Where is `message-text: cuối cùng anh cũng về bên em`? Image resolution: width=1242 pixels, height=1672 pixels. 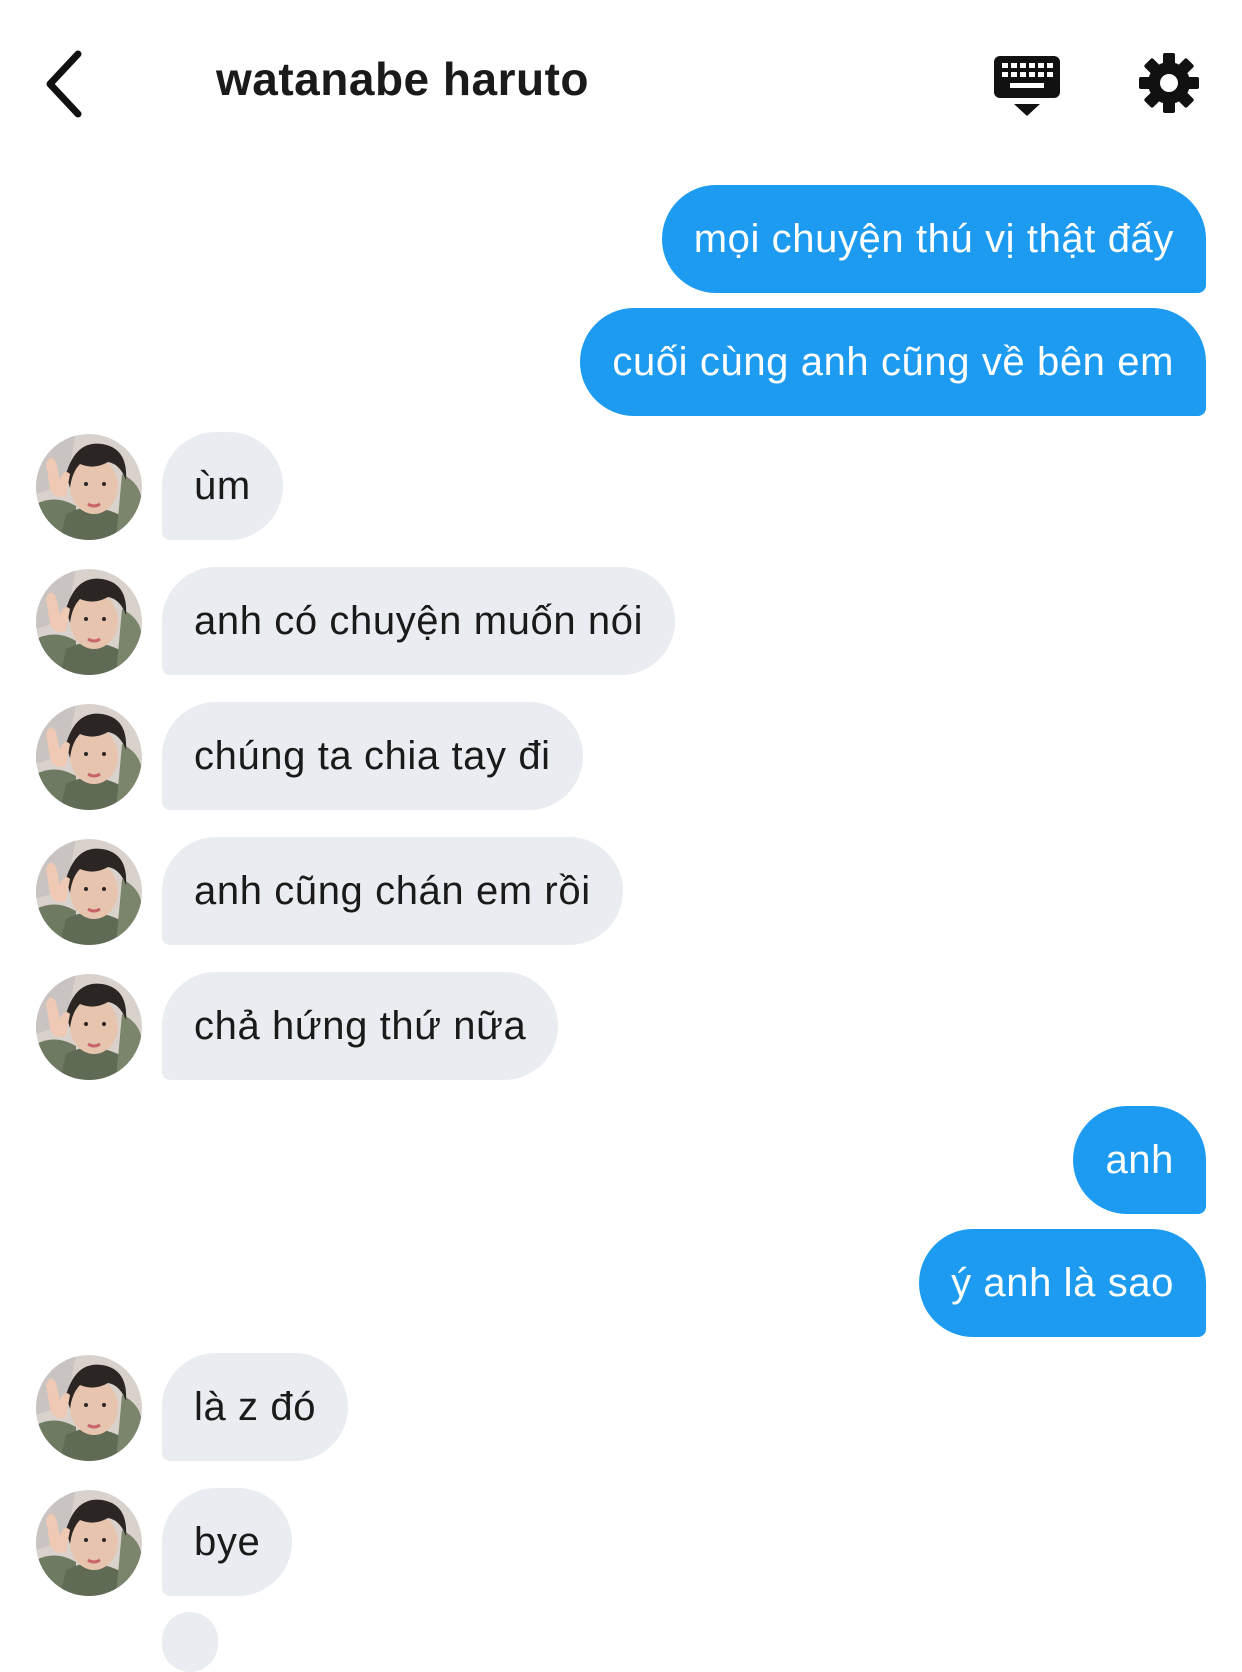
message-text: cuối cùng anh cũng về bên em is located at coordinates (893, 361).